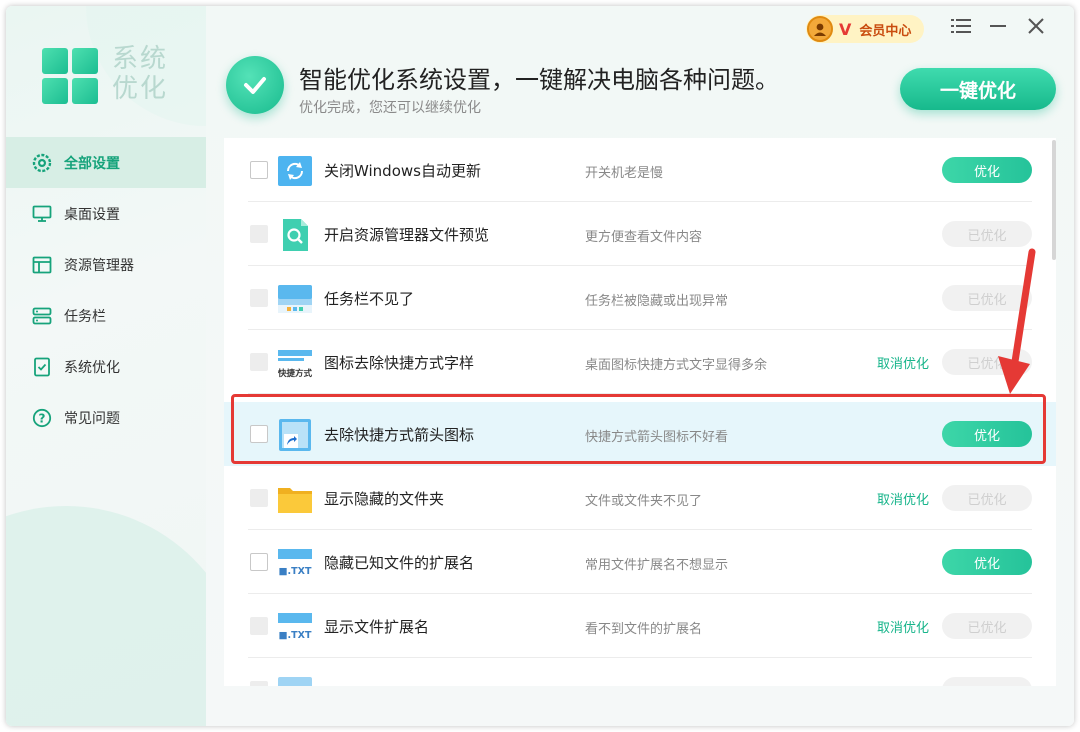 This screenshot has height=732, width=1080. What do you see at coordinates (85, 316) in the screenshot?
I see `sidebar-item-label: 任务栏` at bounding box center [85, 316].